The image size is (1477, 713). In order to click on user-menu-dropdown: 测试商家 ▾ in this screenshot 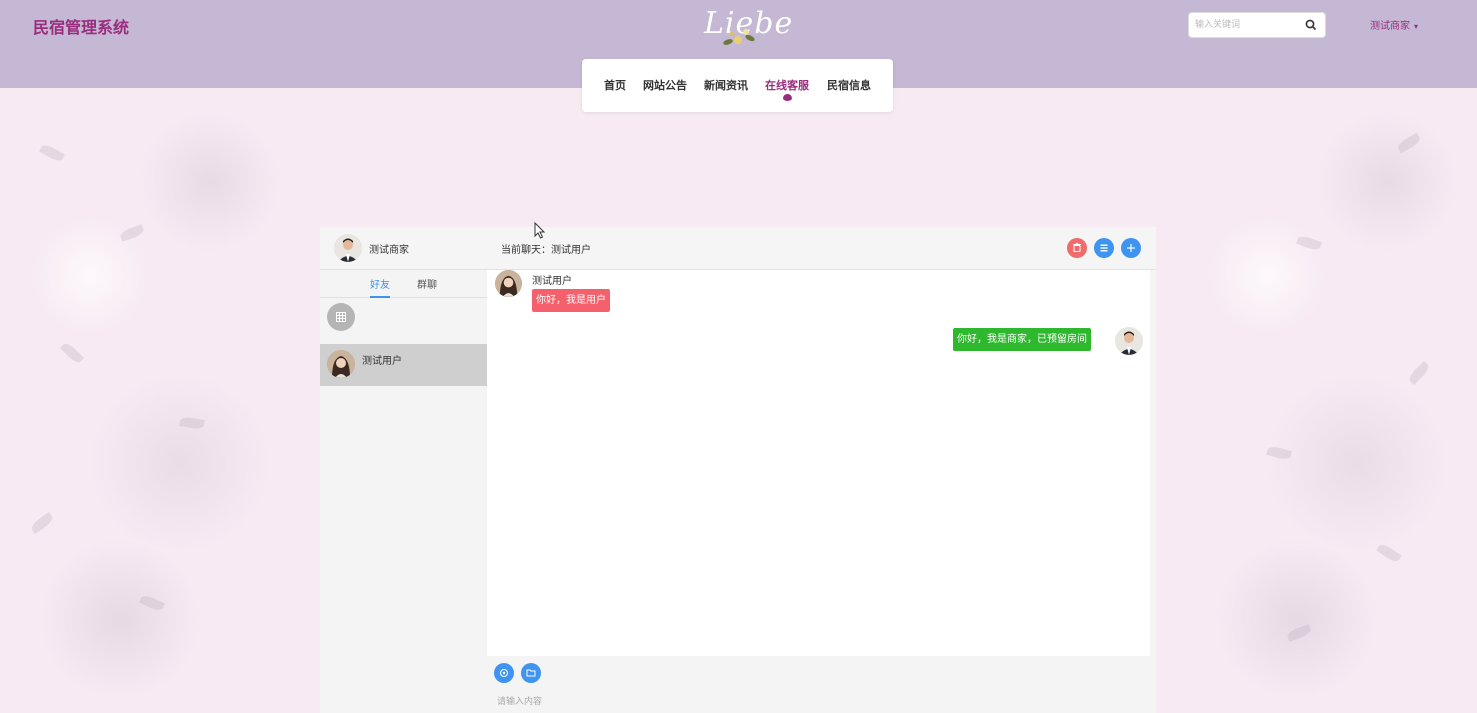, I will do `click(1394, 24)`.